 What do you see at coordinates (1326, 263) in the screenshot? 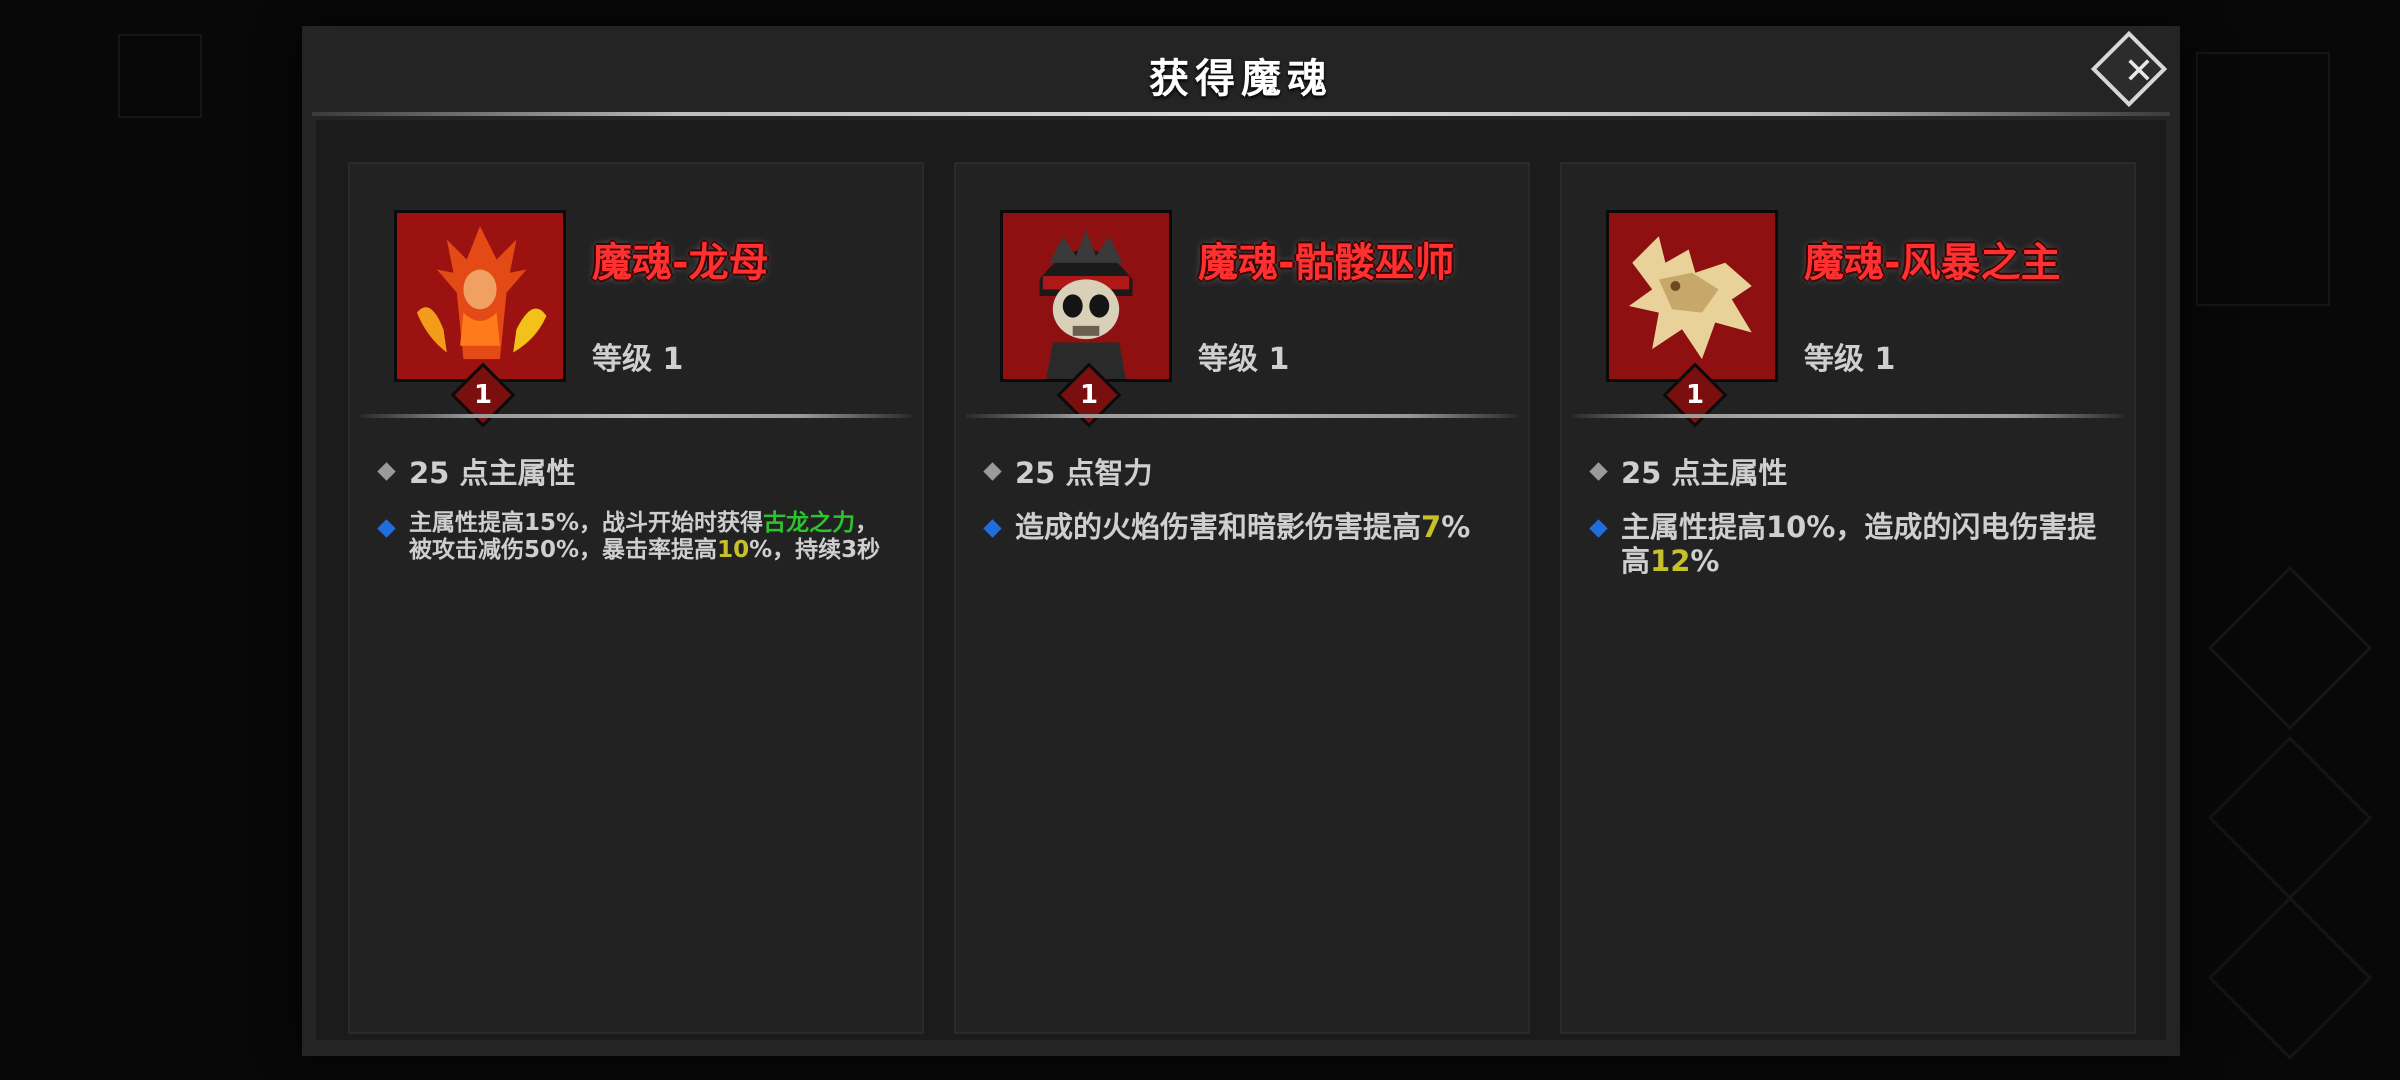
I see `soul-name: 魔魂-骷髅巫师` at bounding box center [1326, 263].